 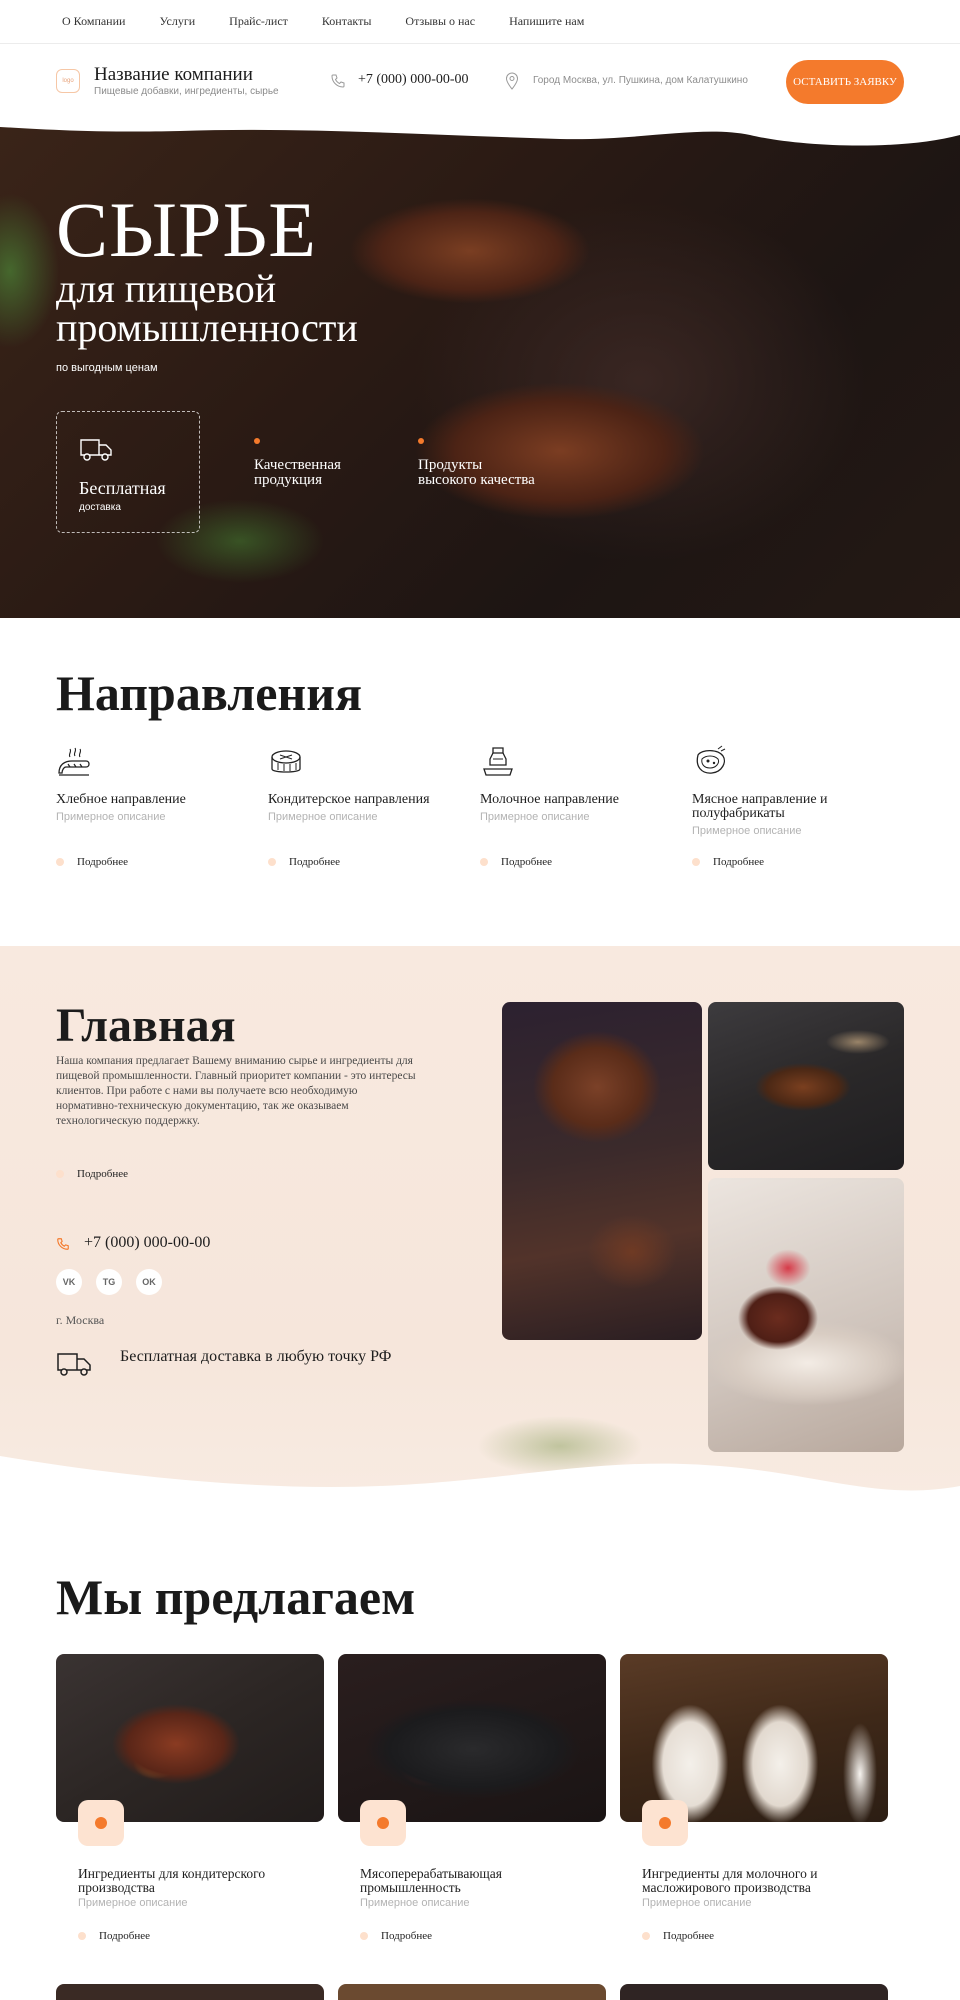 What do you see at coordinates (602, 1171) in the screenshot?
I see `chocolate-photo` at bounding box center [602, 1171].